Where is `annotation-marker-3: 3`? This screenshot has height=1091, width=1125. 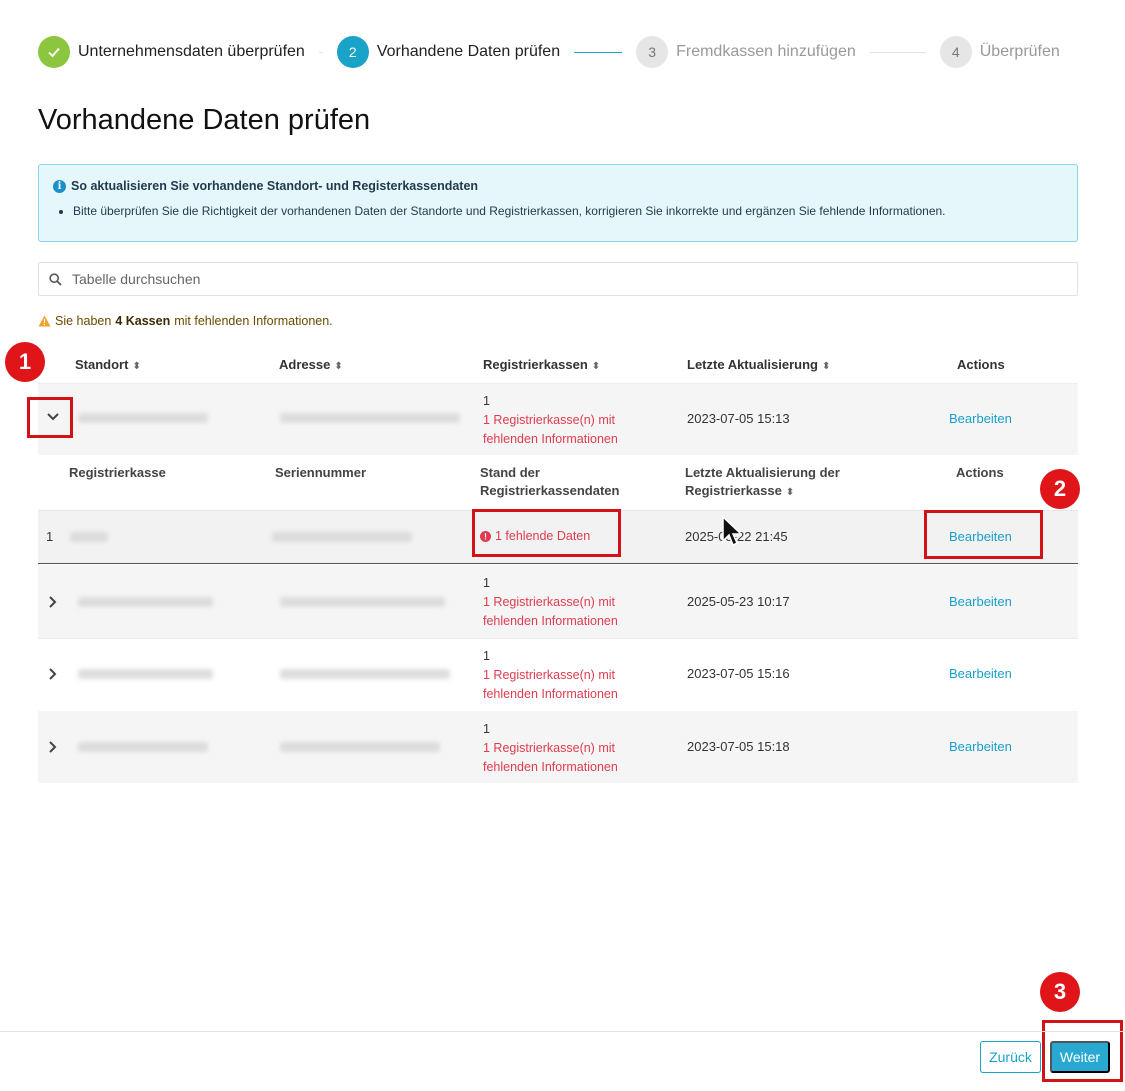
annotation-marker-3: 3 is located at coordinates (1060, 992).